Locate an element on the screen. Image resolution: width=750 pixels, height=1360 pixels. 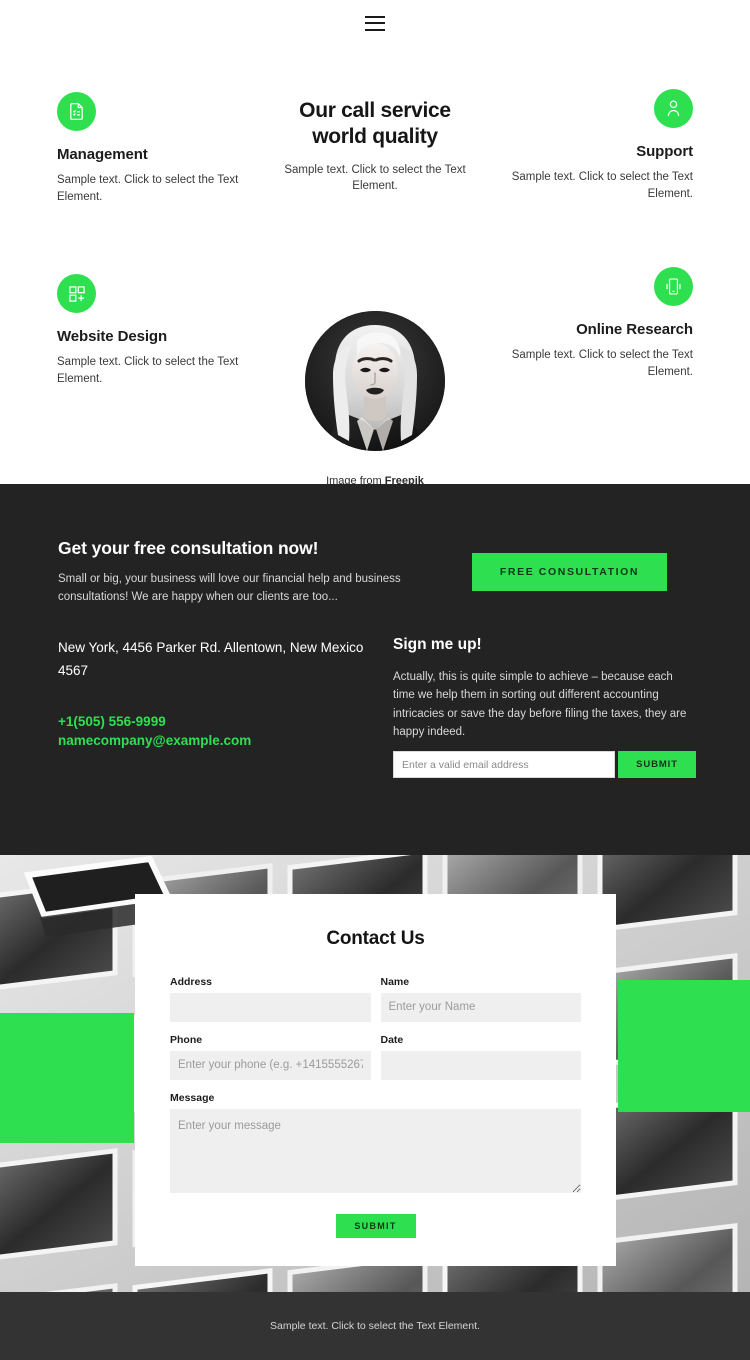
field-name: Name is located at coordinates (480, 999).